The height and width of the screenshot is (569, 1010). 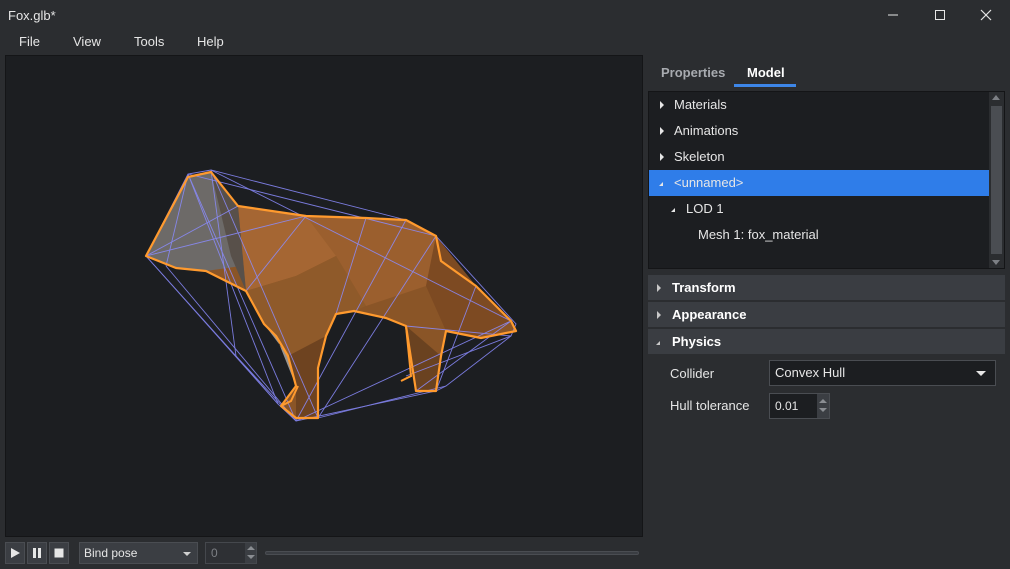 I want to click on tree-item-materials: Materials, so click(x=819, y=105).